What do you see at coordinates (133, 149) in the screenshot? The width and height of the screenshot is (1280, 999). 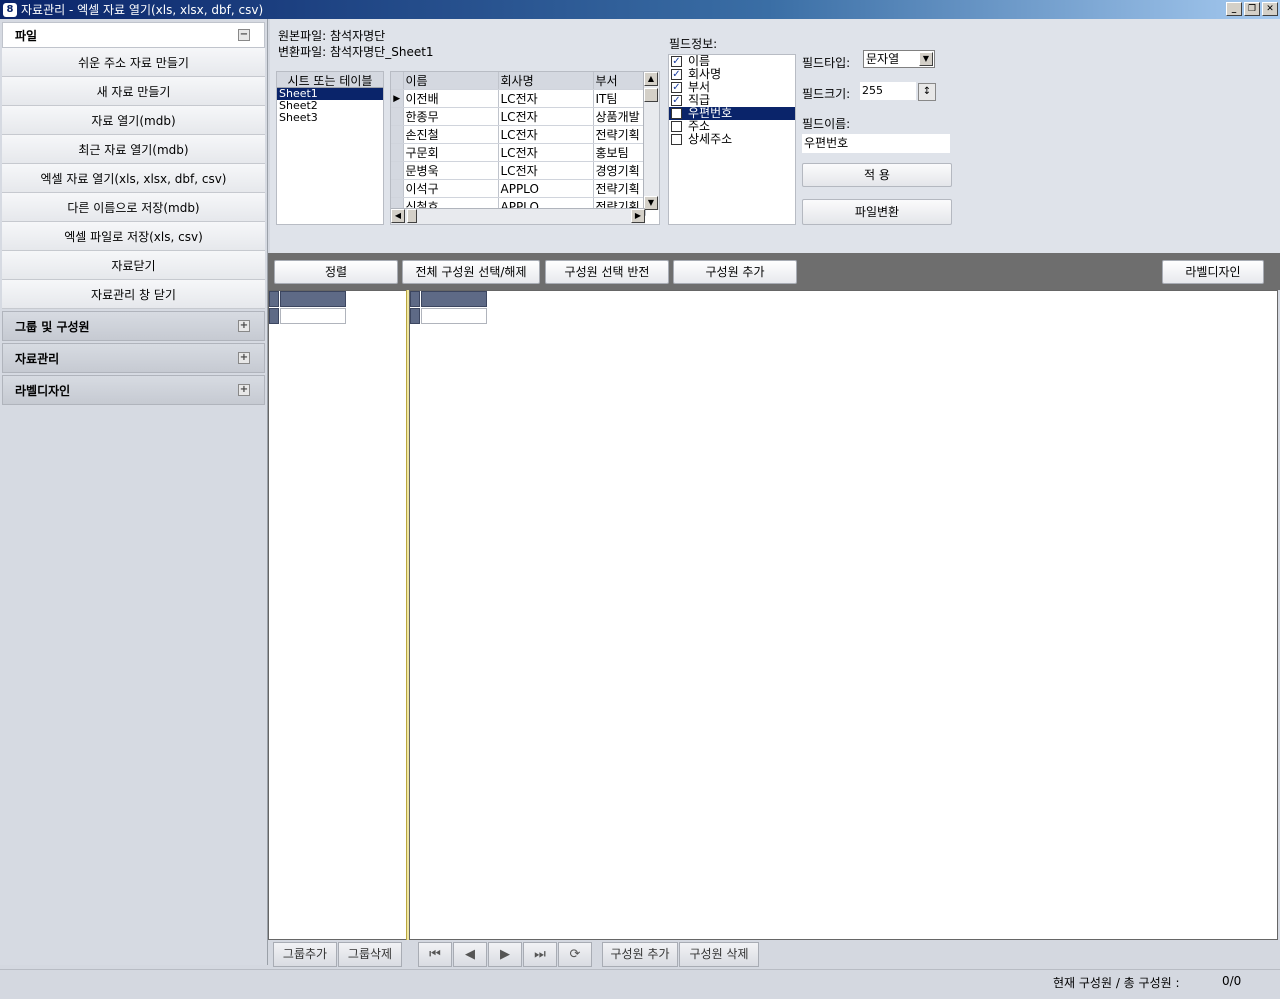 I see `menu-recent-mdb: 최근 자료 열기(mdb)` at bounding box center [133, 149].